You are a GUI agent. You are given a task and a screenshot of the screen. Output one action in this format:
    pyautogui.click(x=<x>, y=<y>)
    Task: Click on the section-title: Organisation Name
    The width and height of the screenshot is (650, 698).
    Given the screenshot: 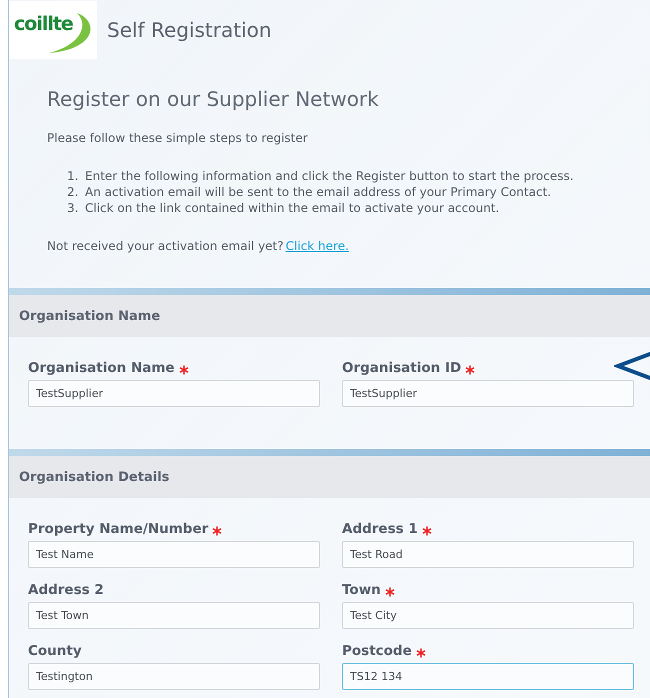 What is the action you would take?
    pyautogui.click(x=89, y=316)
    